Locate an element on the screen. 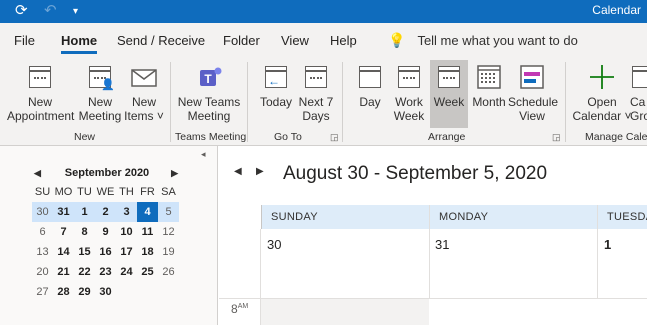 The image size is (647, 325). open-calendar-button: Open Calendar ˅ is located at coordinates (602, 91).